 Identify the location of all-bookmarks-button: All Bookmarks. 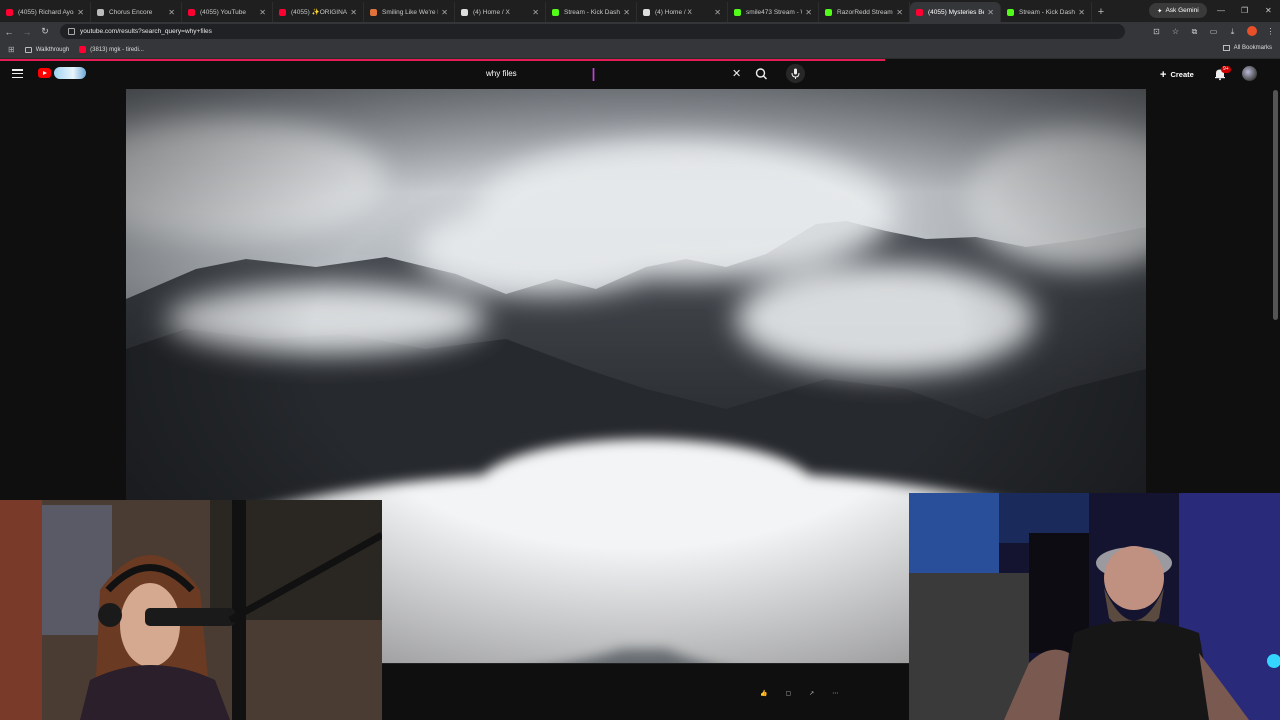
(1247, 48).